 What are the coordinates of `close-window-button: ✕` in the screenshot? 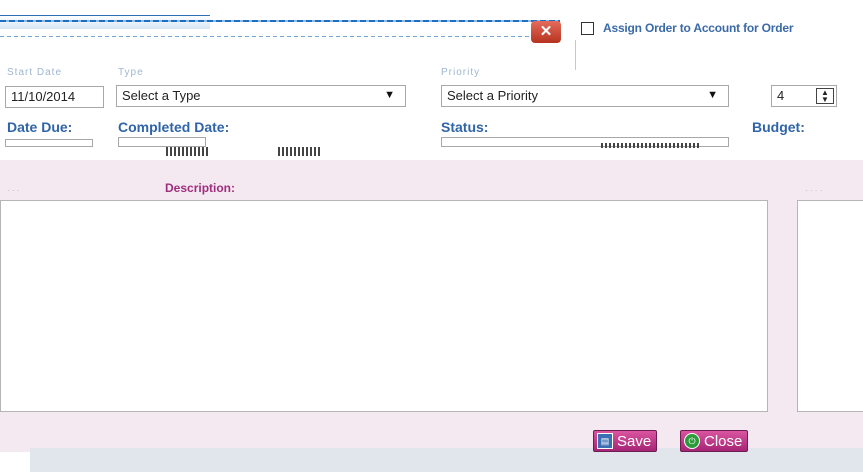 It's located at (546, 32).